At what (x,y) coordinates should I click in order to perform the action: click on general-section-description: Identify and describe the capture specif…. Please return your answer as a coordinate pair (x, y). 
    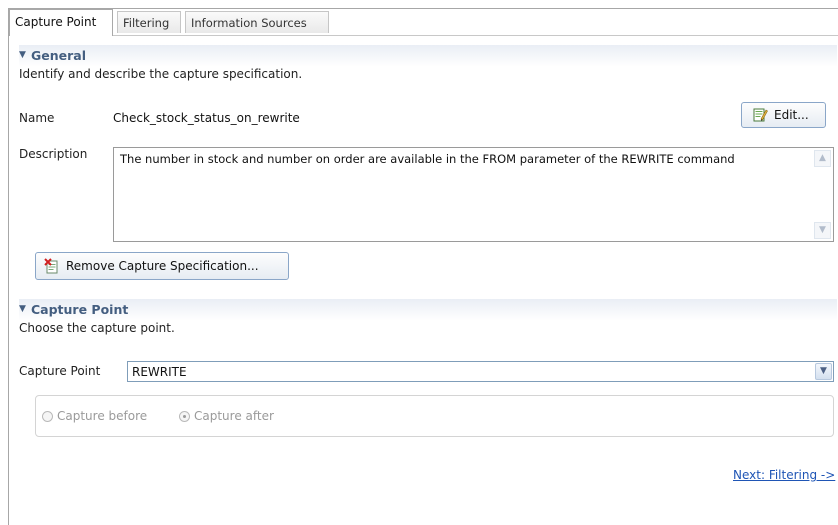
    Looking at the image, I should click on (161, 74).